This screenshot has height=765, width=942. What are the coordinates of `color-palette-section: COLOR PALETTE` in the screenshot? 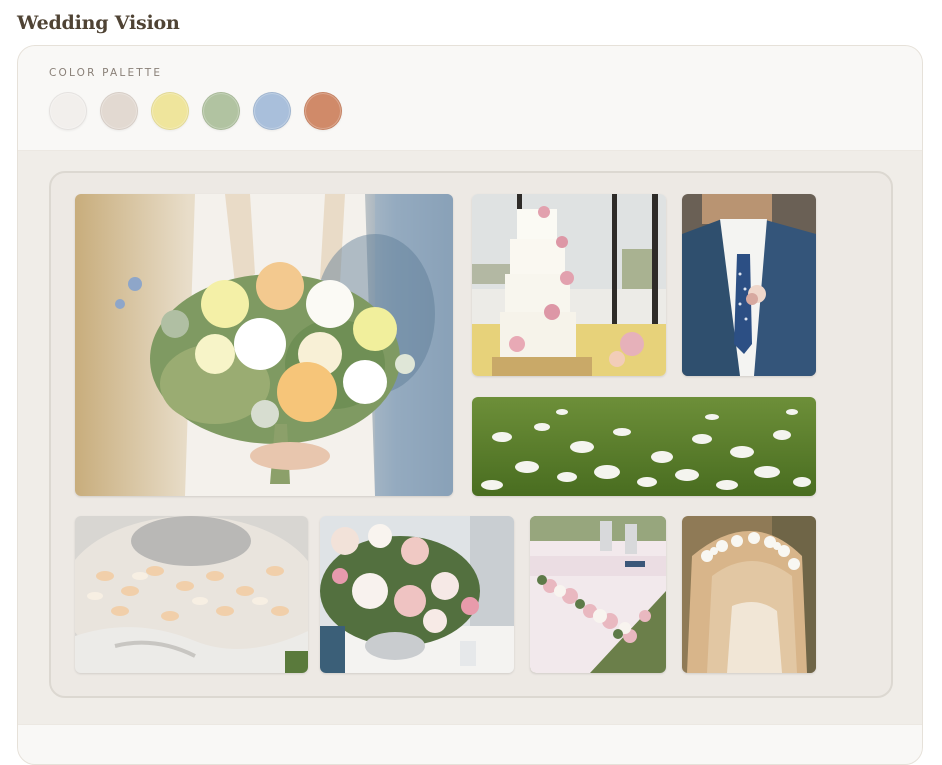 It's located at (470, 98).